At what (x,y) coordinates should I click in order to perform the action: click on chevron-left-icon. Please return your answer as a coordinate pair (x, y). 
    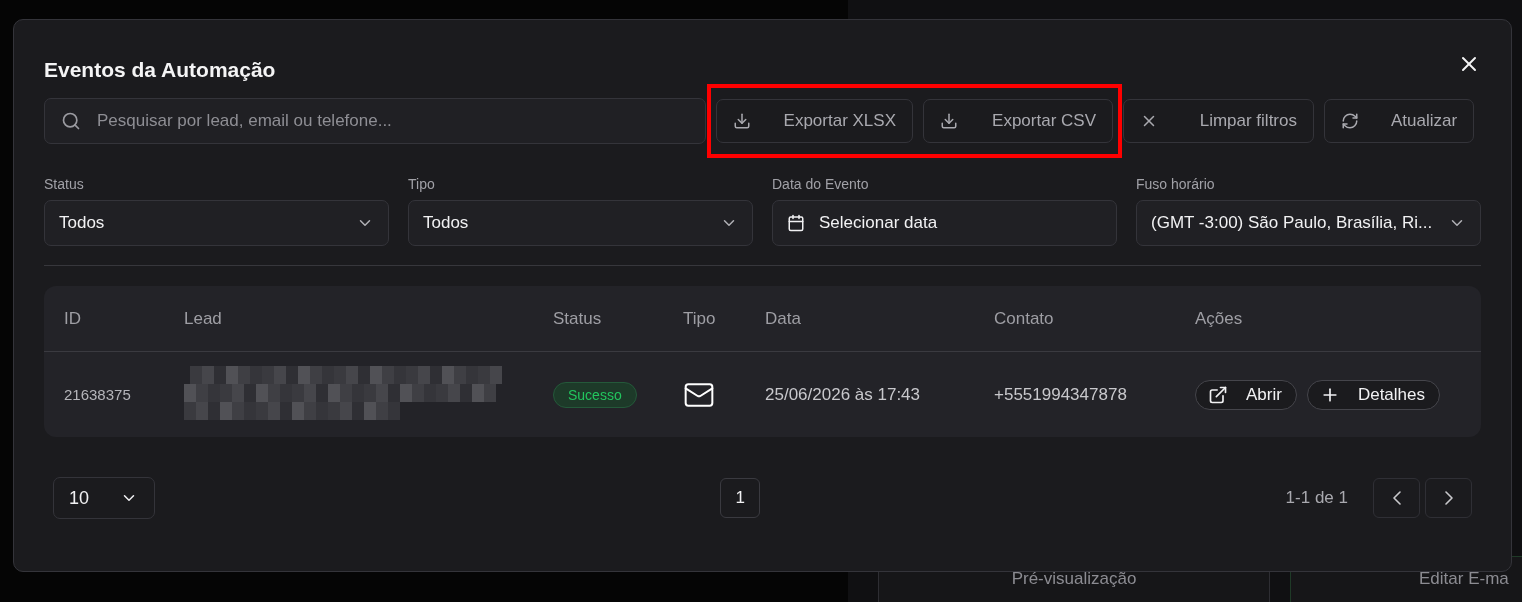
    Looking at the image, I should click on (1396, 498).